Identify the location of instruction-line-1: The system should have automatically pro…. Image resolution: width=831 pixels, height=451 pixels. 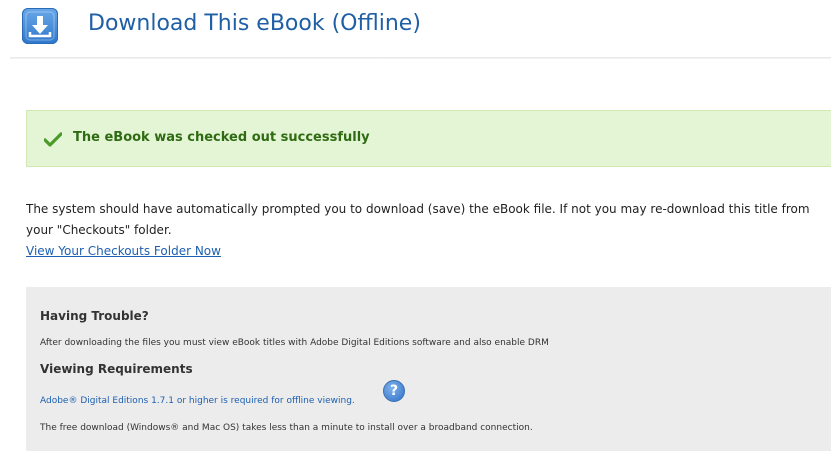
(418, 209).